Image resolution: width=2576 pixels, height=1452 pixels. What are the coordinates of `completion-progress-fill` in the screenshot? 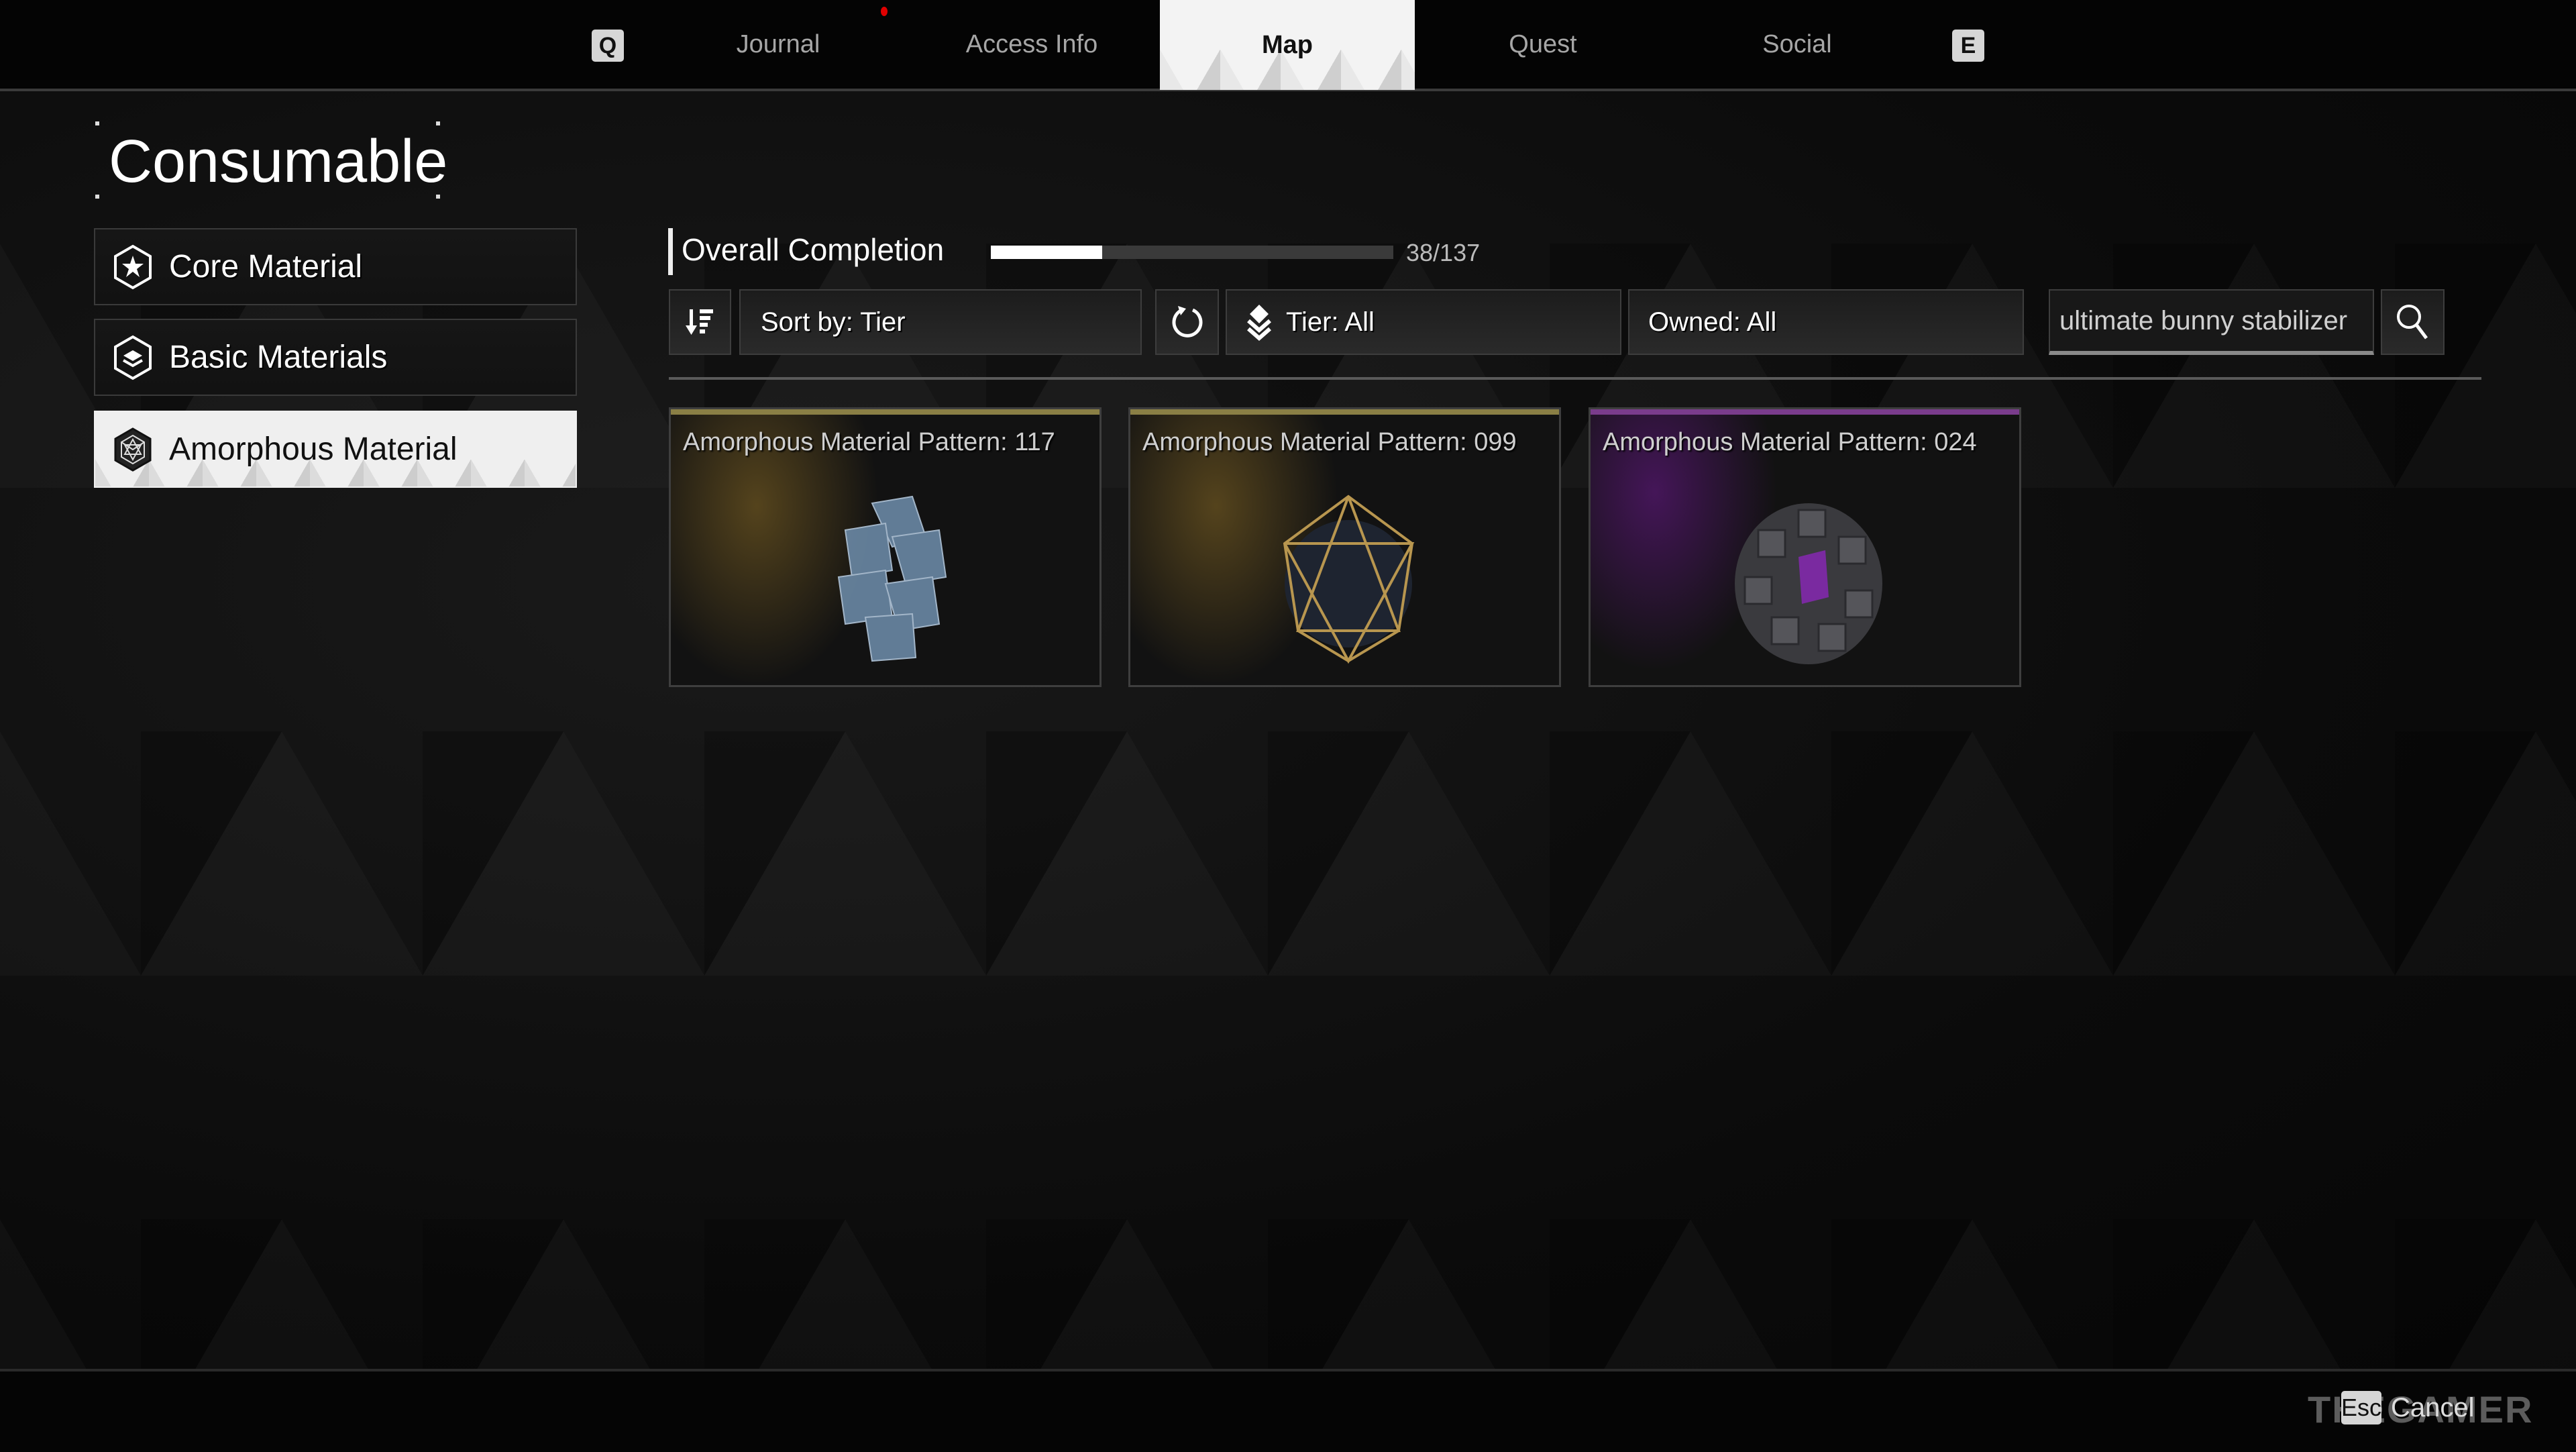 It's located at (1047, 253).